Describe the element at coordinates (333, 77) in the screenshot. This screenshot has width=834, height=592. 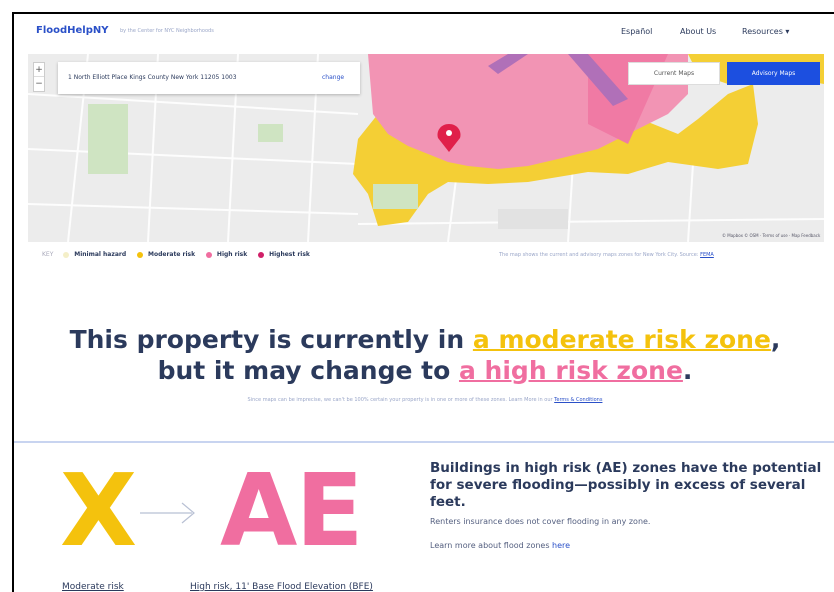
I see `change-address-link: change` at that location.